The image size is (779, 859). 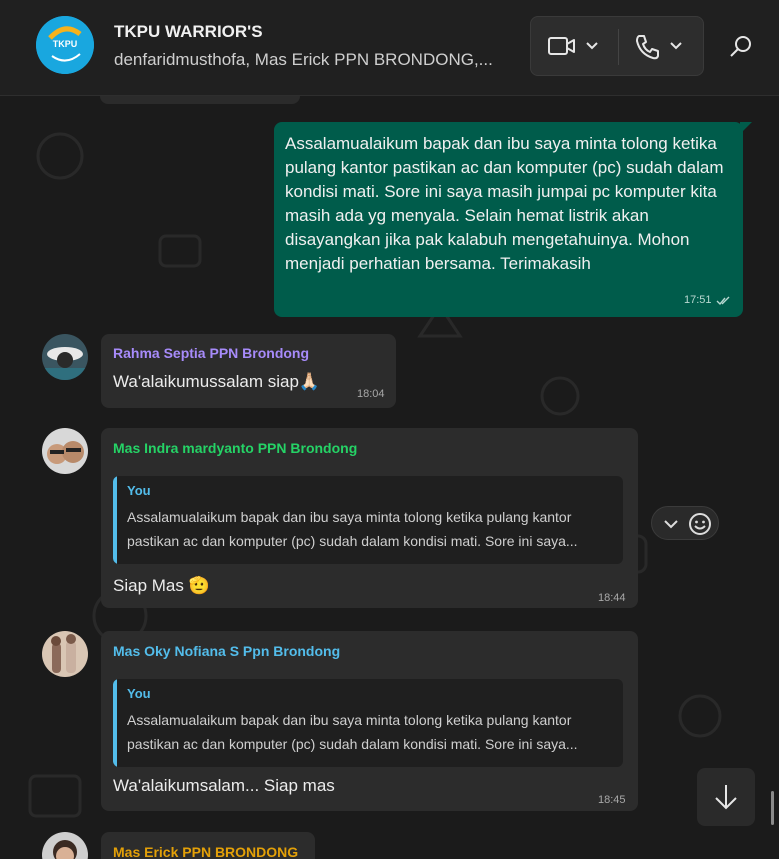 I want to click on message-time: 18:04, so click(x=371, y=394).